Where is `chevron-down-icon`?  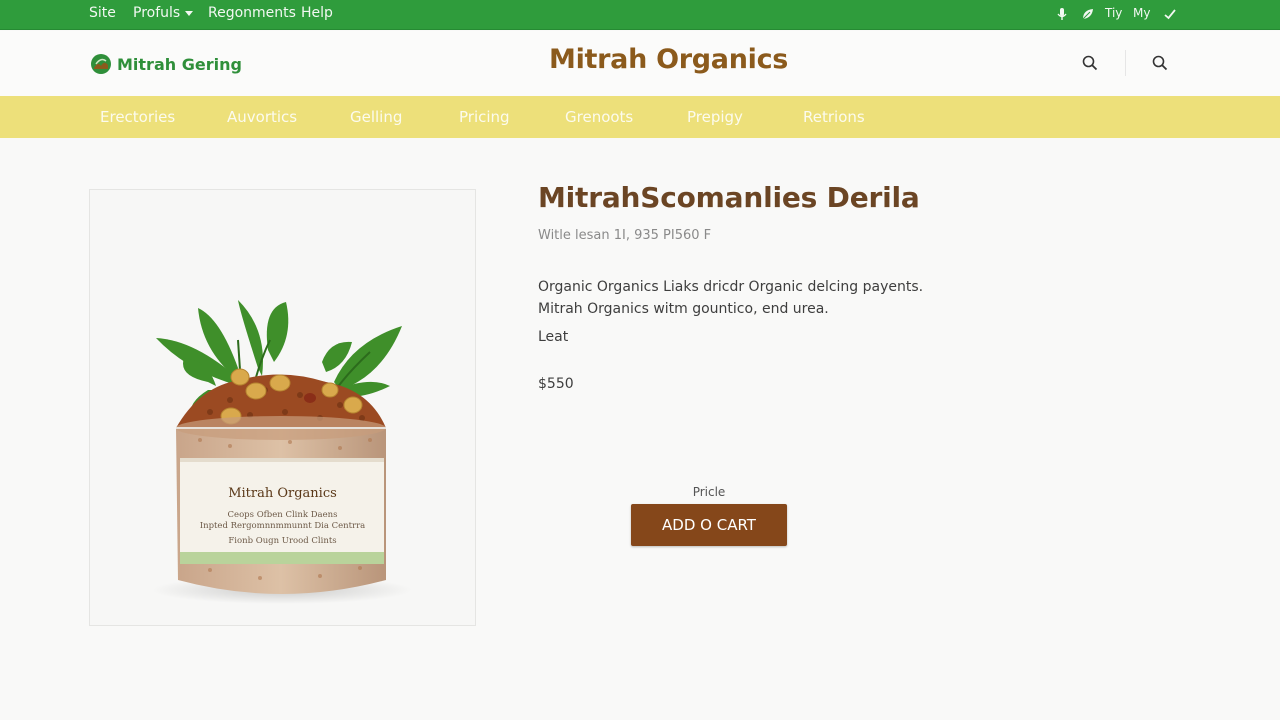
chevron-down-icon is located at coordinates (189, 13).